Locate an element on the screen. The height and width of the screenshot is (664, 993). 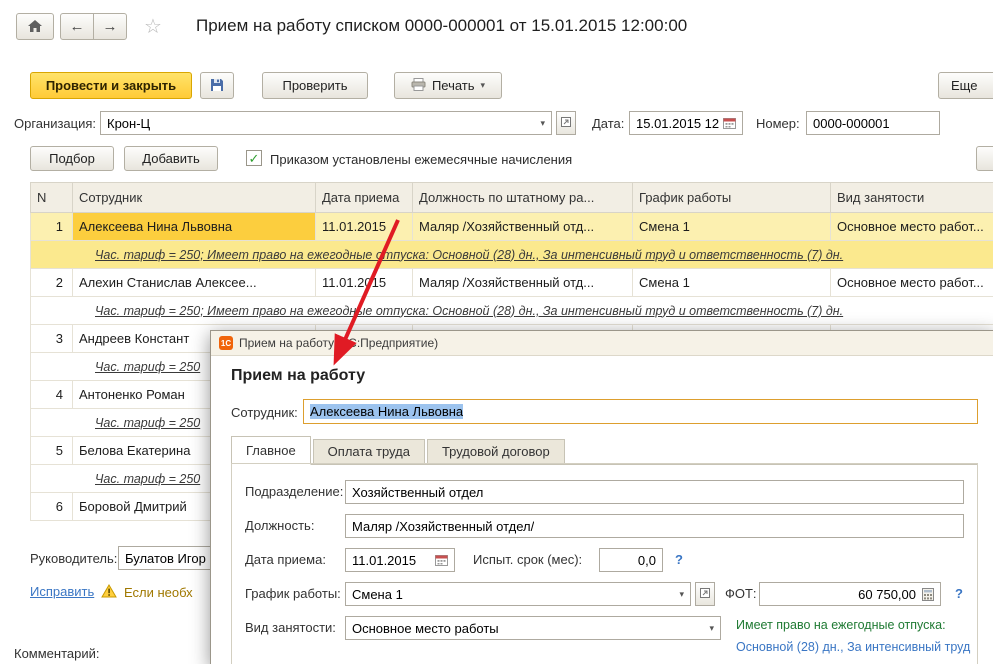
fot-label: ФОТ: is located at coordinates (741, 593).